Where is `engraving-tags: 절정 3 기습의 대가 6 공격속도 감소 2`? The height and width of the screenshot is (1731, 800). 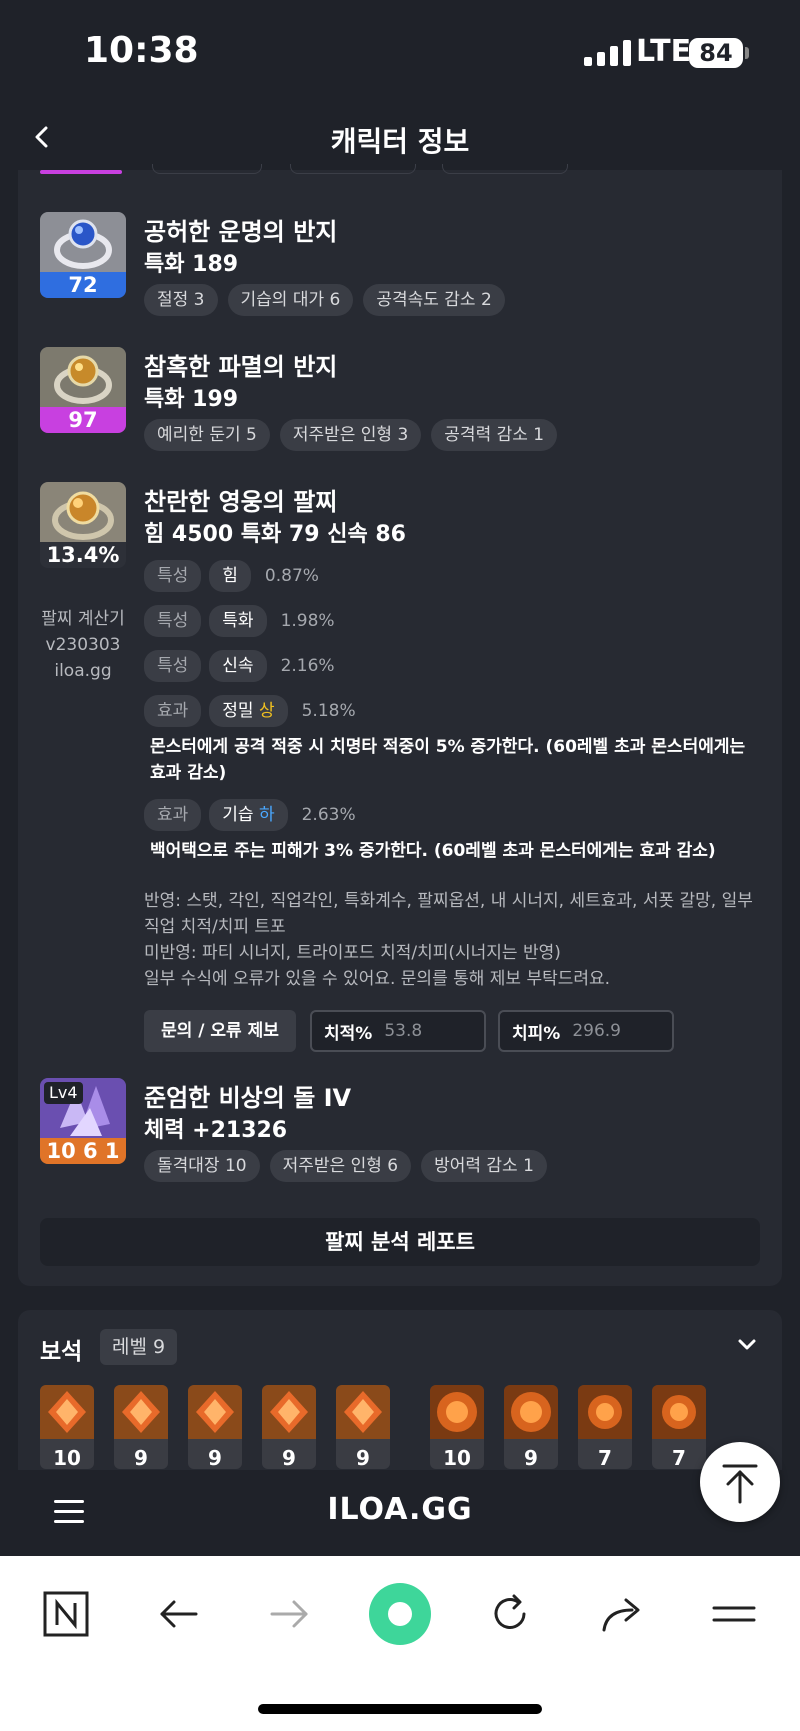
engraving-tags: 절정 3 기습의 대가 6 공격속도 감소 2 is located at coordinates (324, 300).